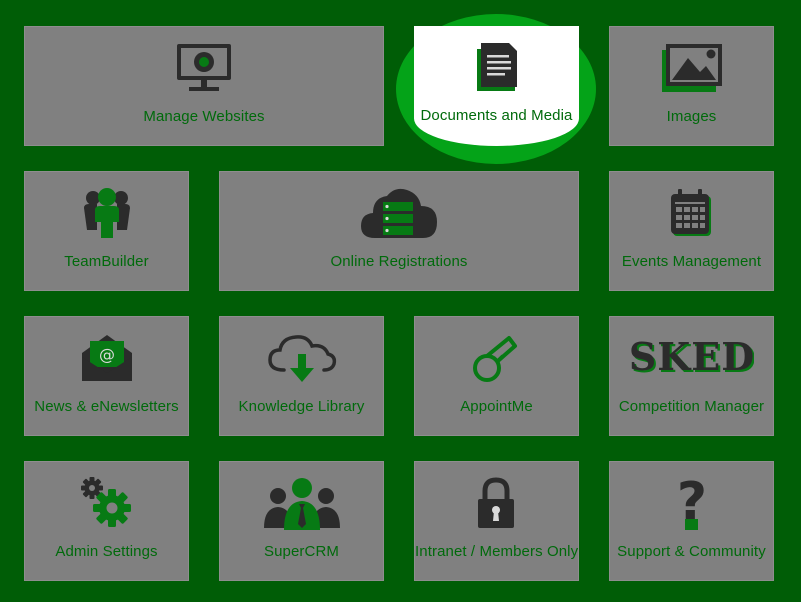  Describe the element at coordinates (691, 116) in the screenshot. I see `tile-label: Images` at that location.